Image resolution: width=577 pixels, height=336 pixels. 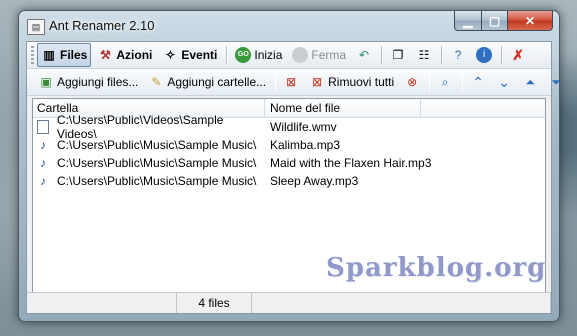 I want to click on options-icon: ☷, so click(x=424, y=55).